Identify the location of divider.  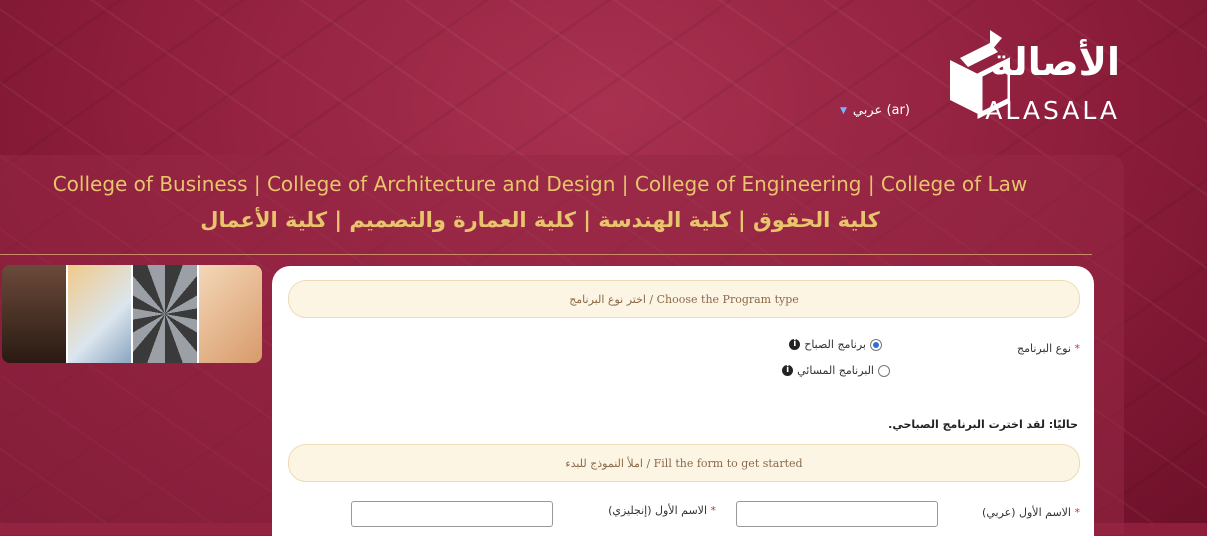
(546, 254).